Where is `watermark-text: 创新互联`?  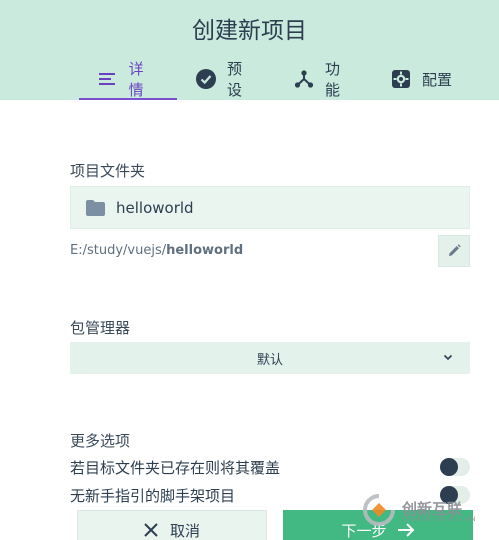
watermark-text: 创新互联 is located at coordinates (432, 508).